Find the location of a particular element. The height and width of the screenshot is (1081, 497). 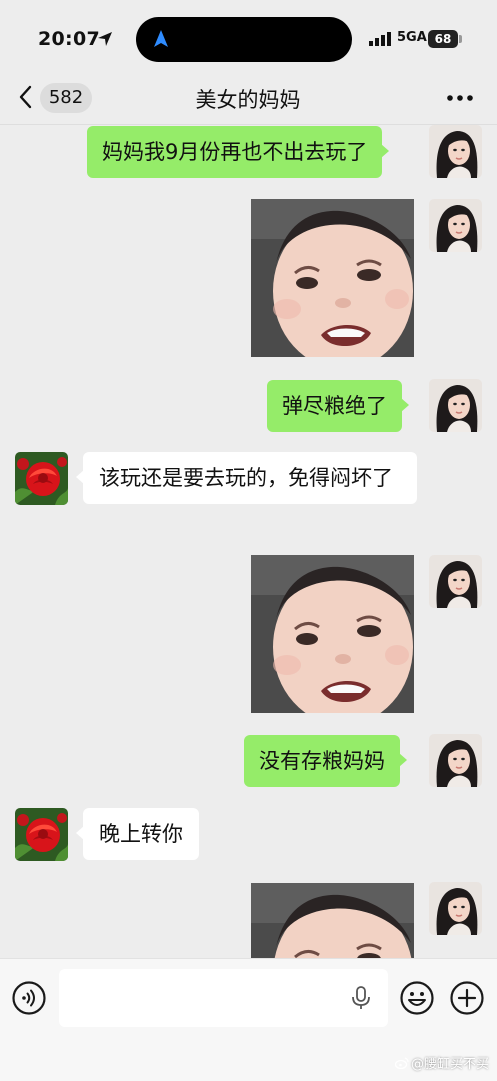

signal-icon is located at coordinates (380, 39).